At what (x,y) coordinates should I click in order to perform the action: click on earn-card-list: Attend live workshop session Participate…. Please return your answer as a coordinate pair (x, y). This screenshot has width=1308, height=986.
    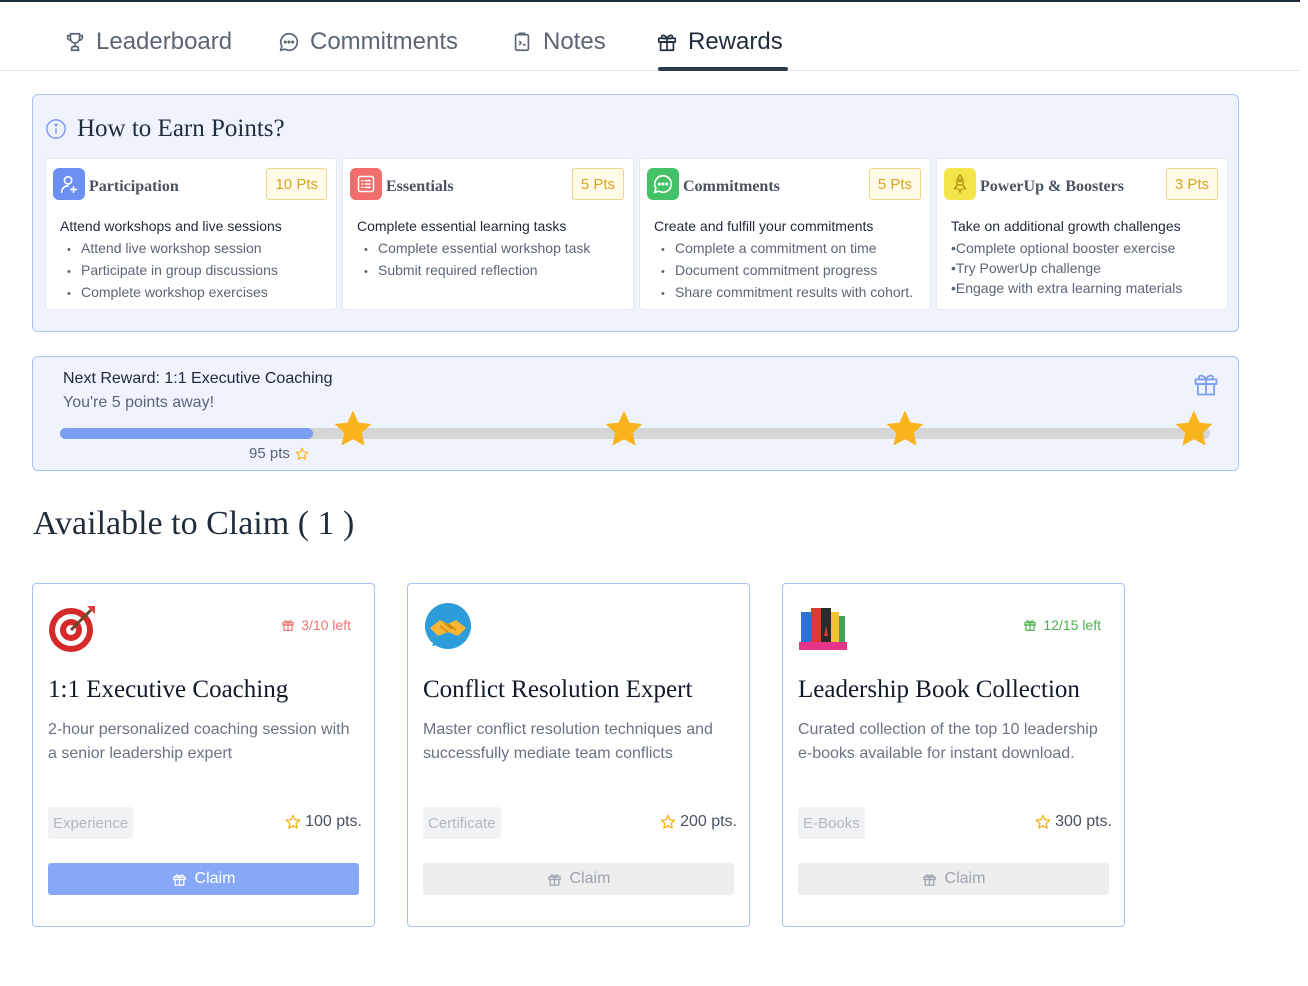
    Looking at the image, I should click on (172, 271).